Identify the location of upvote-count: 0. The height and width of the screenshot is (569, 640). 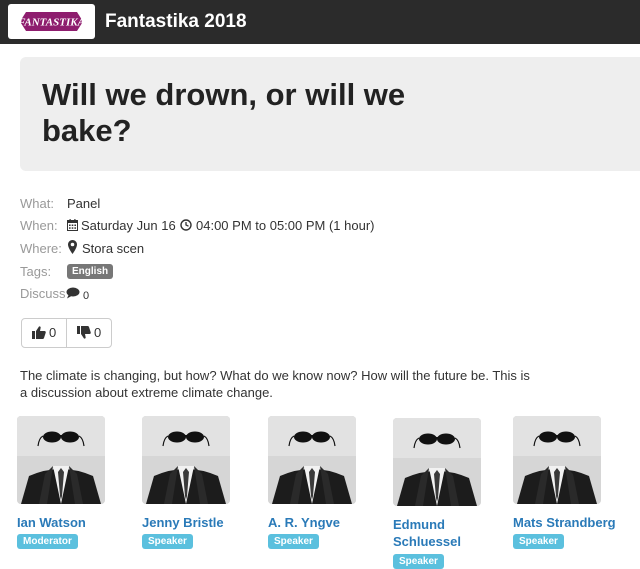
(53, 332).